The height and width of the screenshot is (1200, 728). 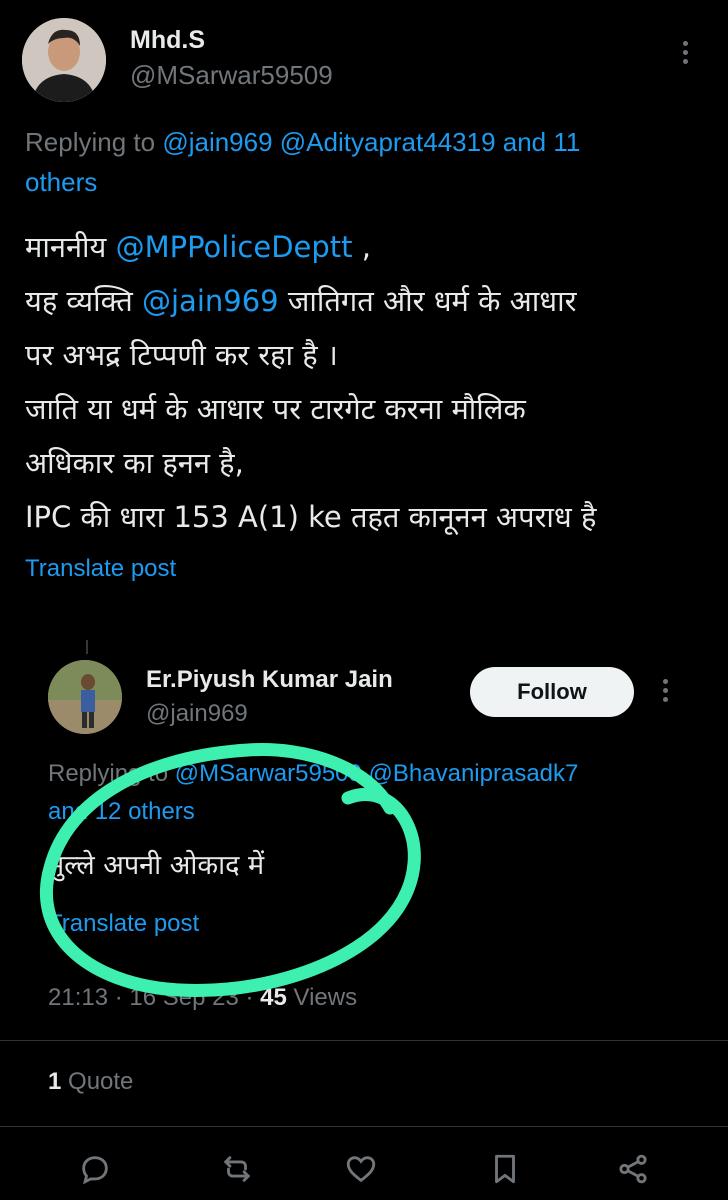 I want to click on share-icon, so click(x=633, y=1169).